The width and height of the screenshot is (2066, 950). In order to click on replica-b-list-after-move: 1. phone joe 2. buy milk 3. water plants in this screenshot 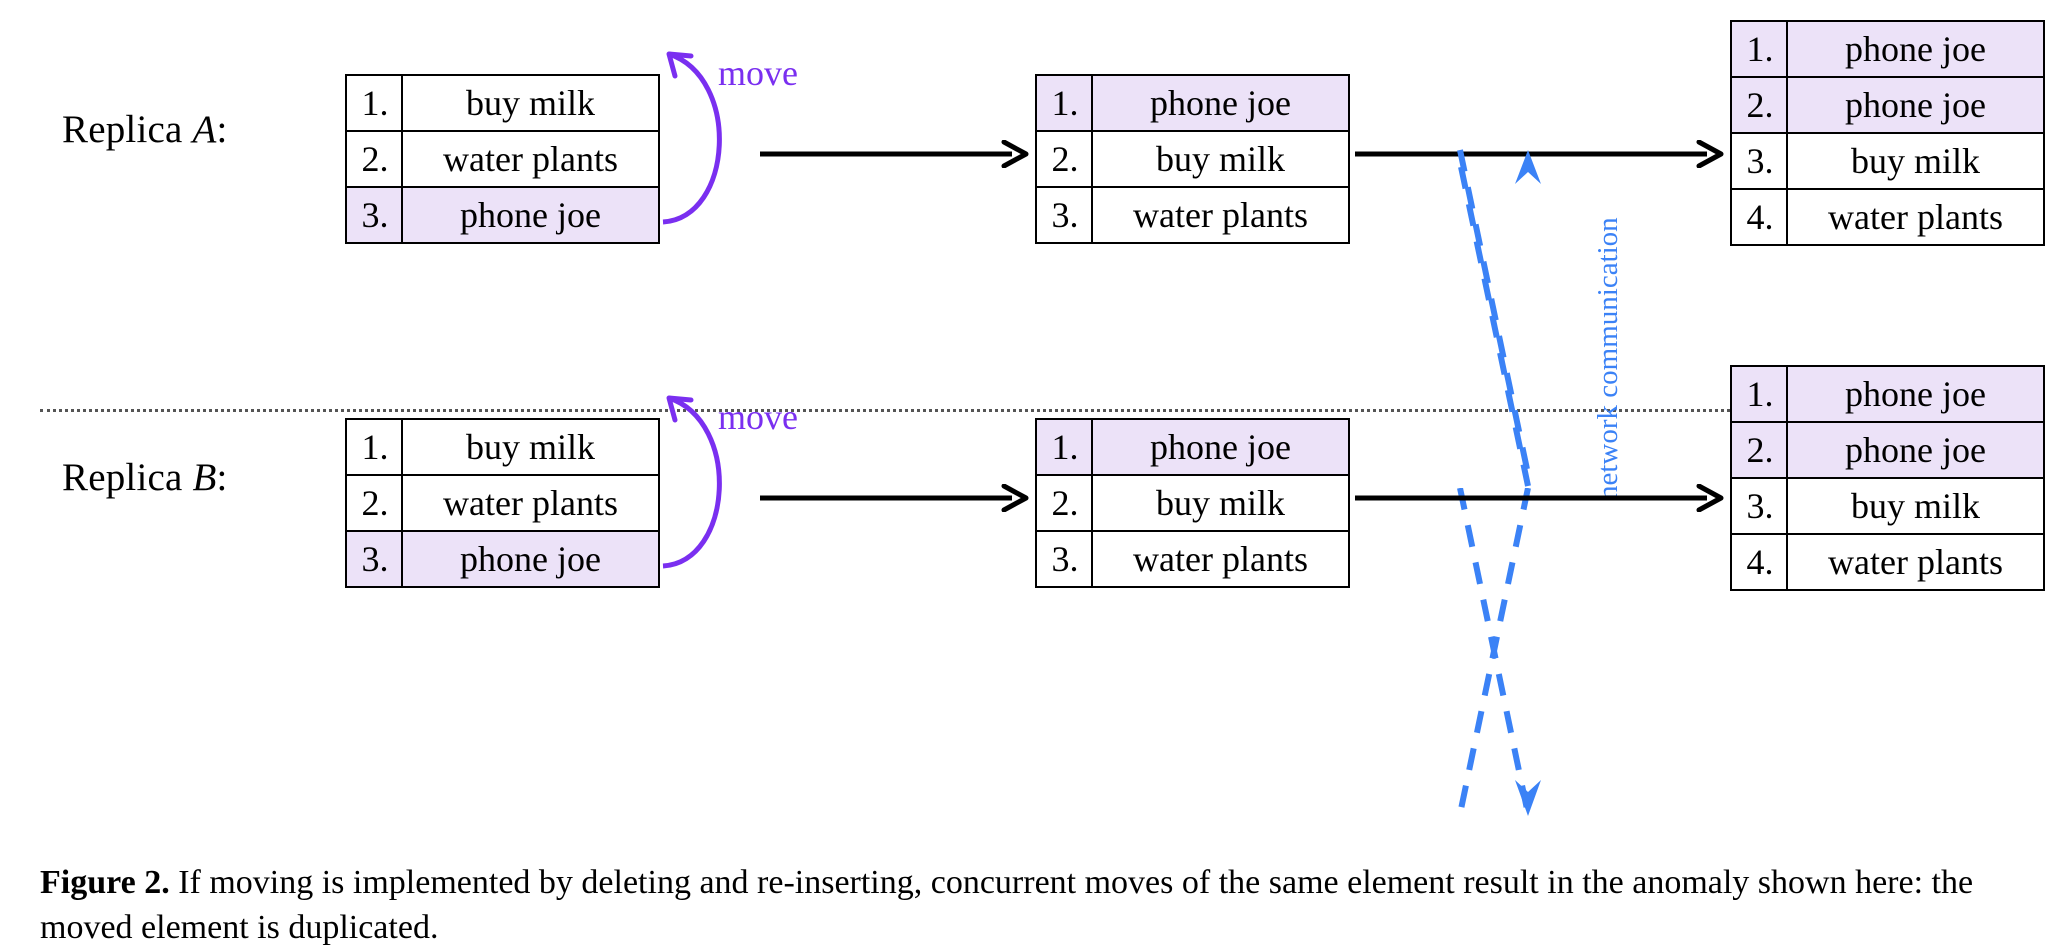, I will do `click(1192, 503)`.